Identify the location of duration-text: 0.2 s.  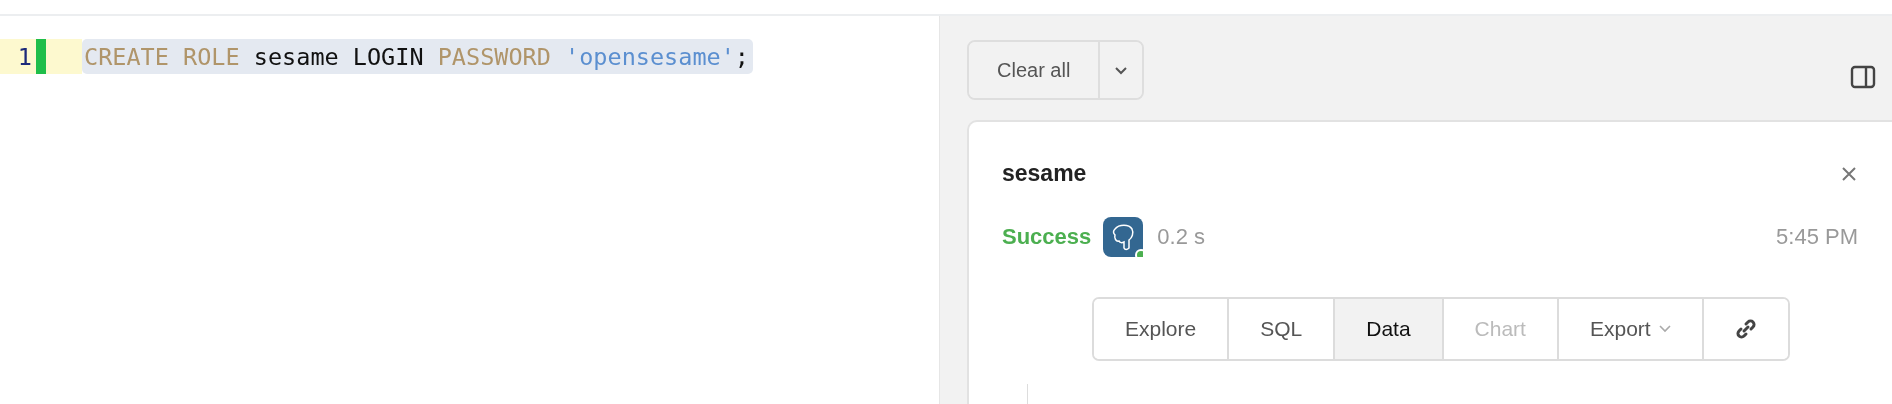
(1181, 237).